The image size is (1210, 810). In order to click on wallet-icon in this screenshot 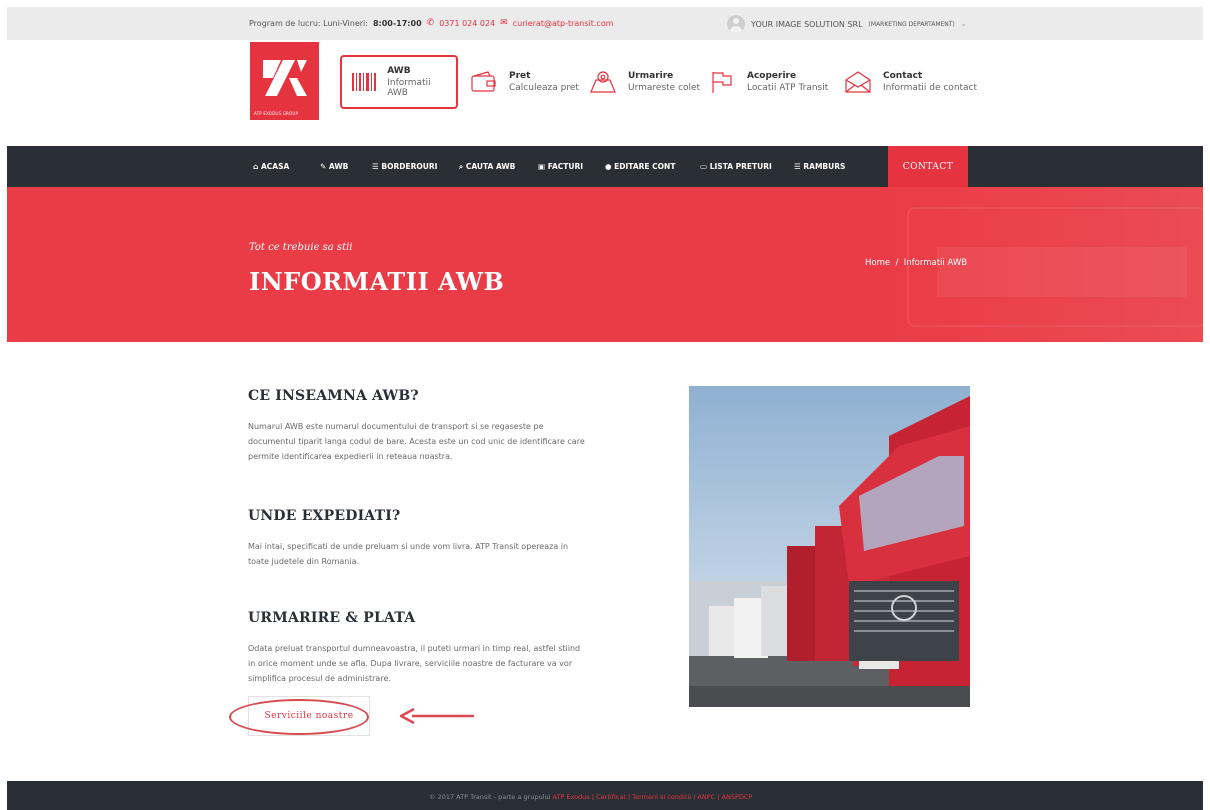, I will do `click(484, 82)`.